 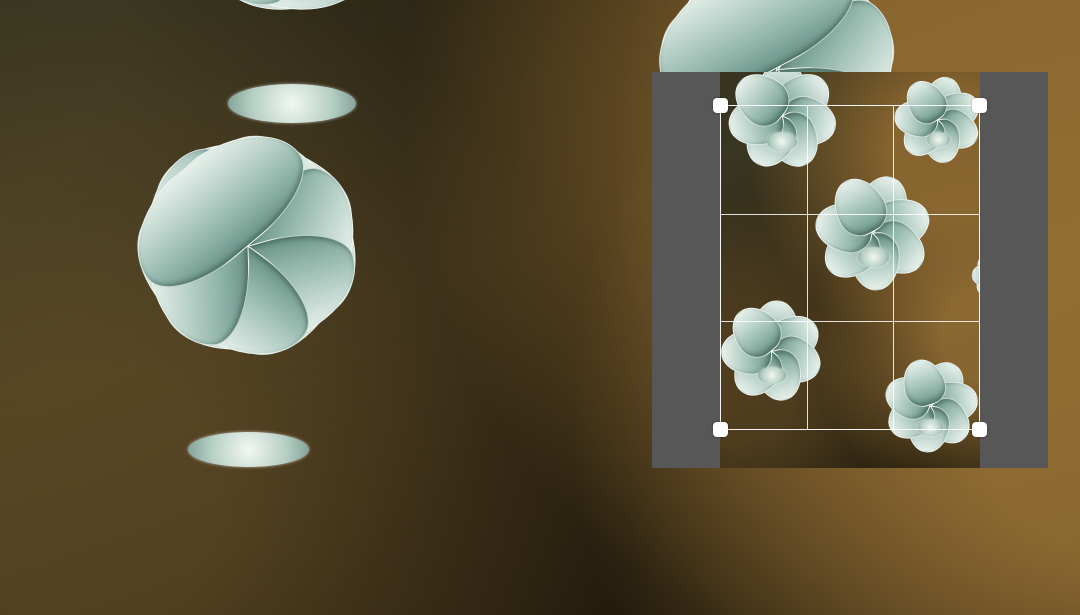 I want to click on crop-handle-top-right, so click(x=979, y=105).